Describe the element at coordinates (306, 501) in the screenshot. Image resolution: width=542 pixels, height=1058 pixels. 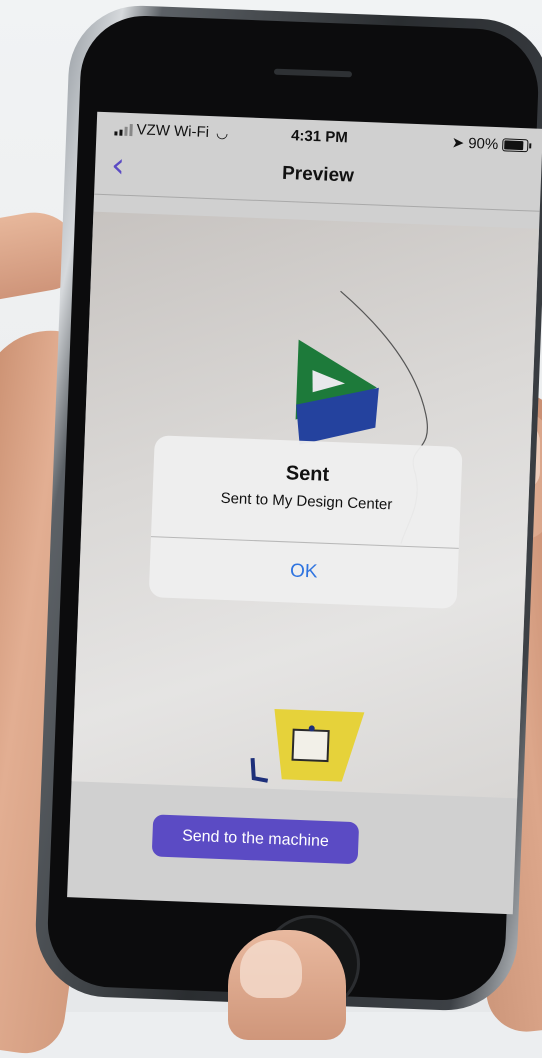
I see `alert-message: Sent to My Design Center` at that location.